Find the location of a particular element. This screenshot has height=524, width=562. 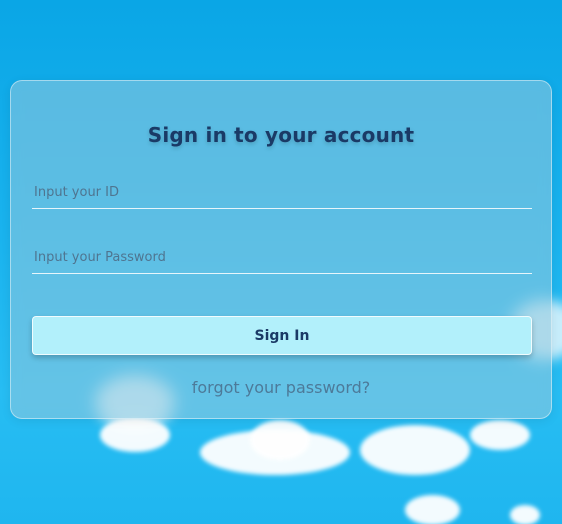

forgot-password-link: forgot your password? is located at coordinates (281, 387).